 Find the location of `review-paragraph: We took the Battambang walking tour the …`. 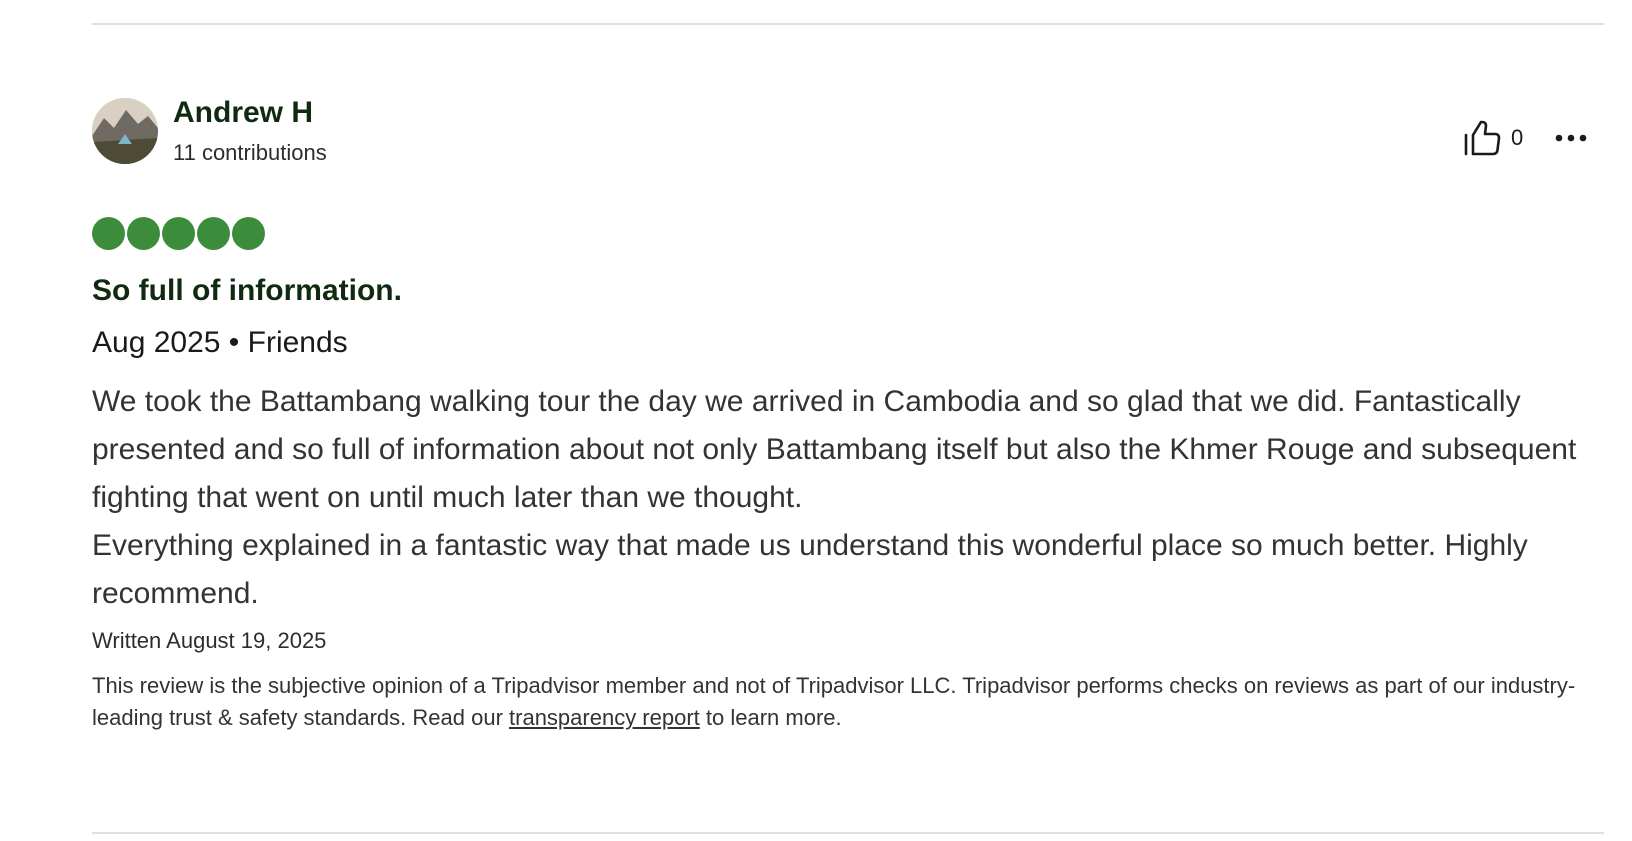

review-paragraph: We took the Battambang walking tour the … is located at coordinates (834, 449).